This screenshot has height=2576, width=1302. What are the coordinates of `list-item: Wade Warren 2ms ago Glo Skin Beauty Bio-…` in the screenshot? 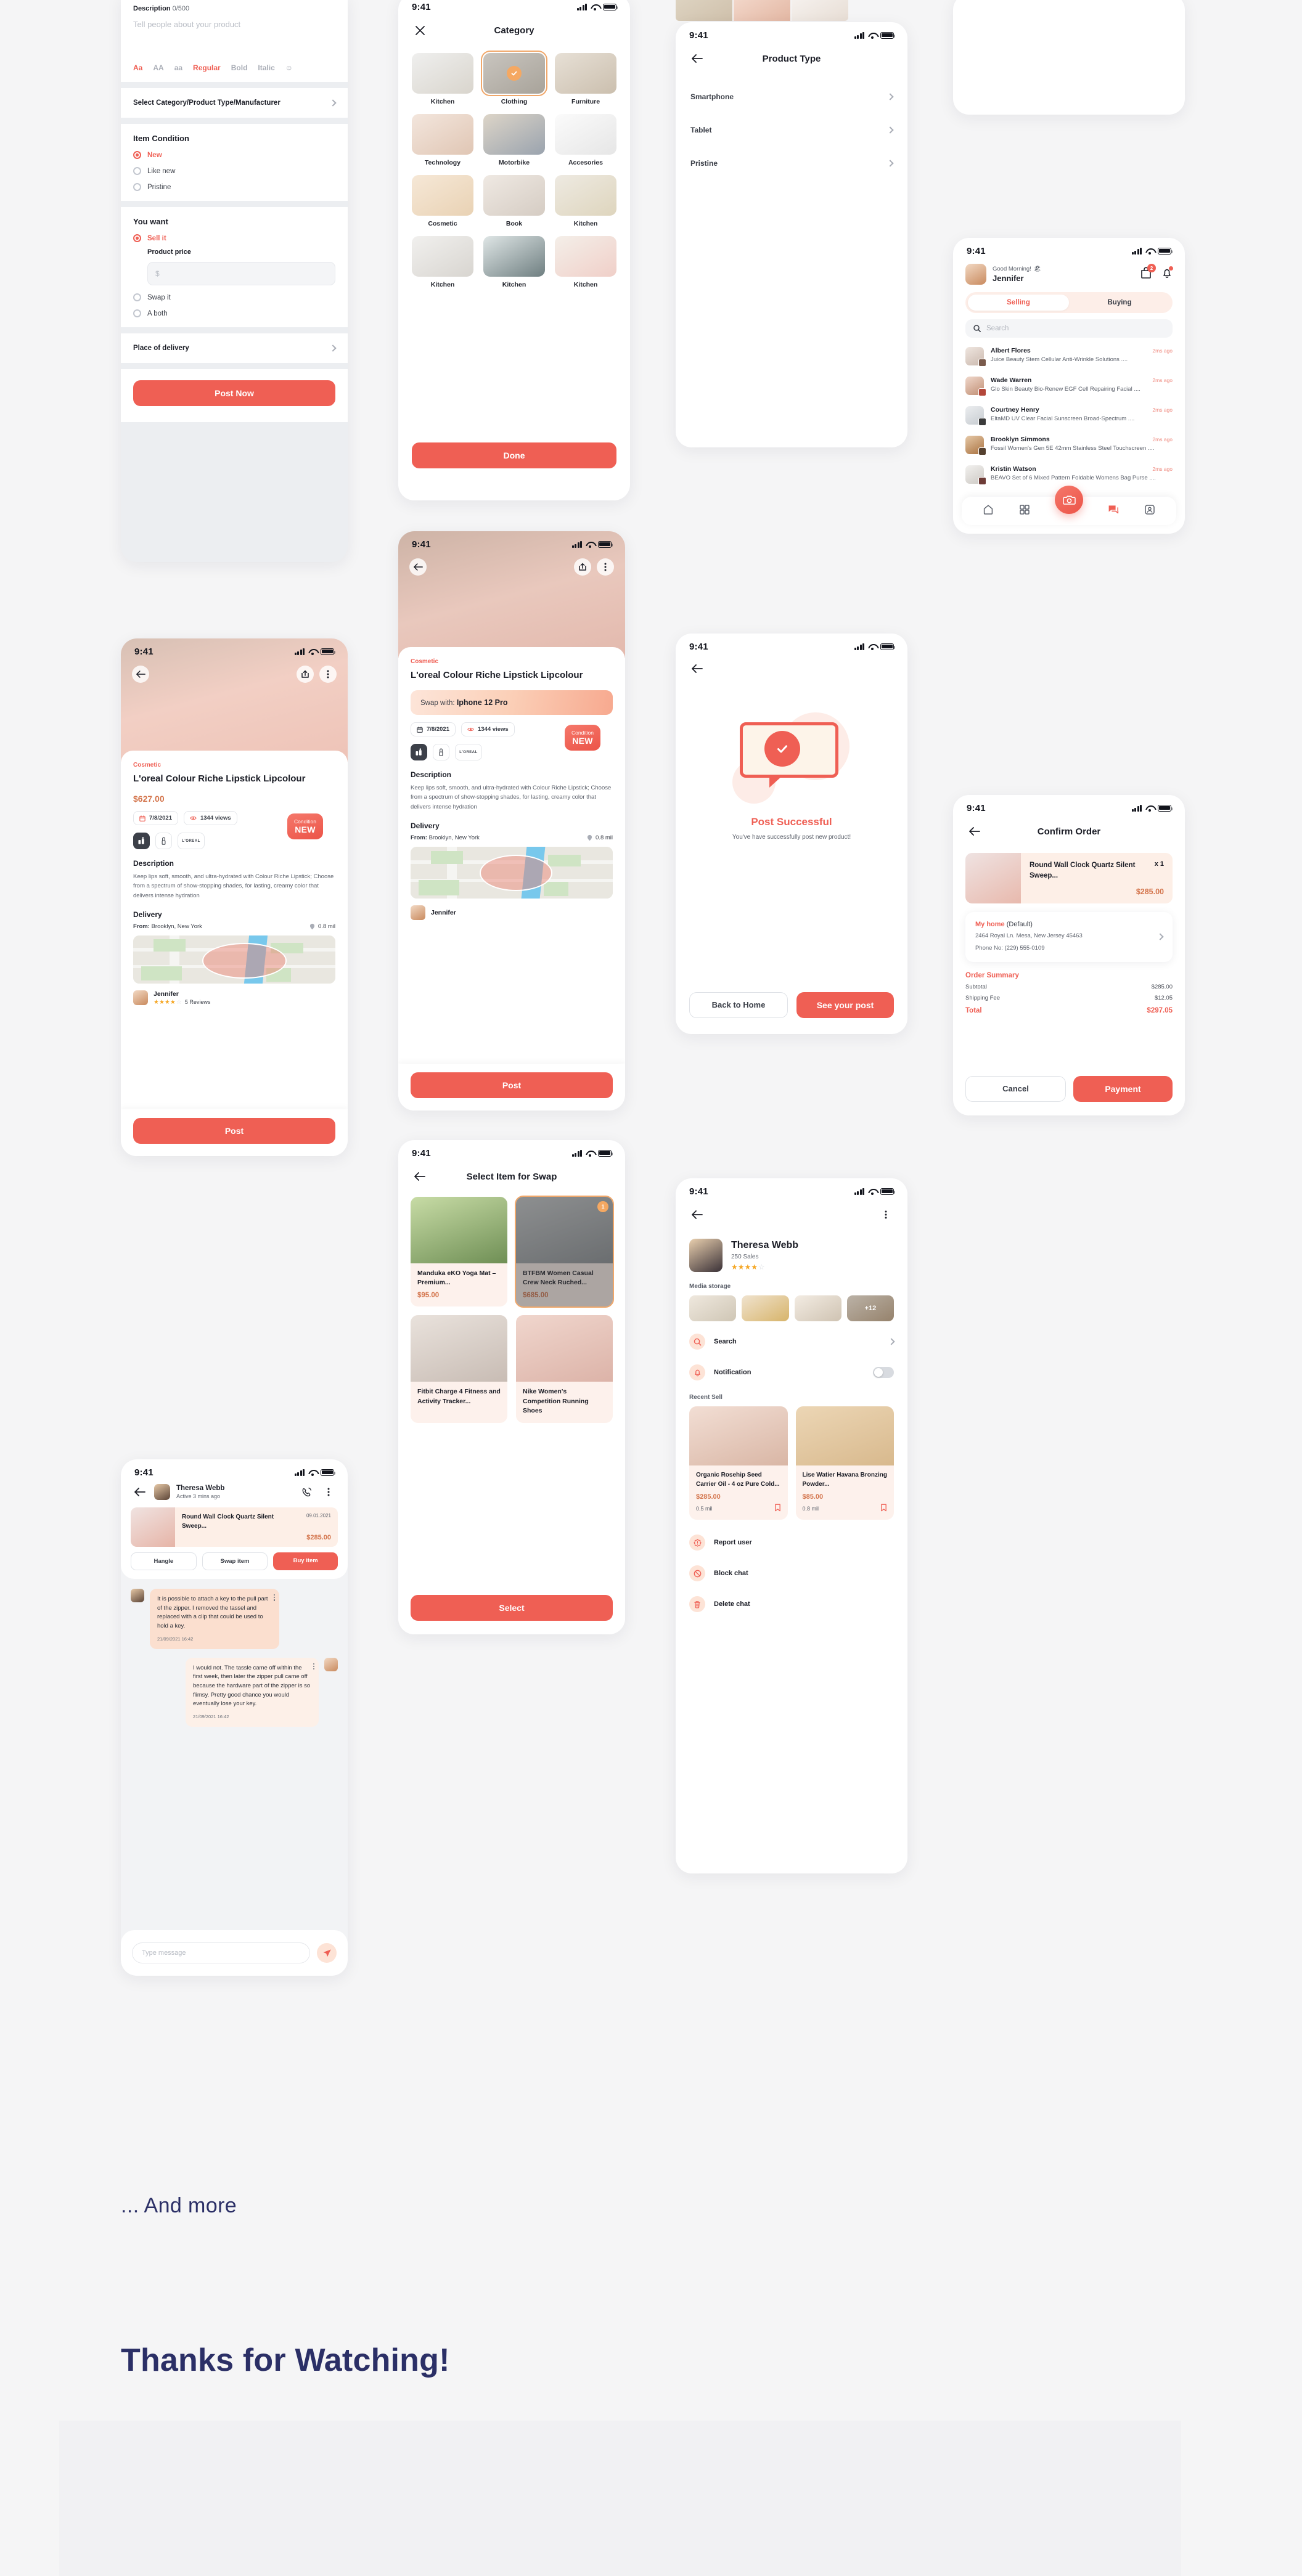 It's located at (1069, 386).